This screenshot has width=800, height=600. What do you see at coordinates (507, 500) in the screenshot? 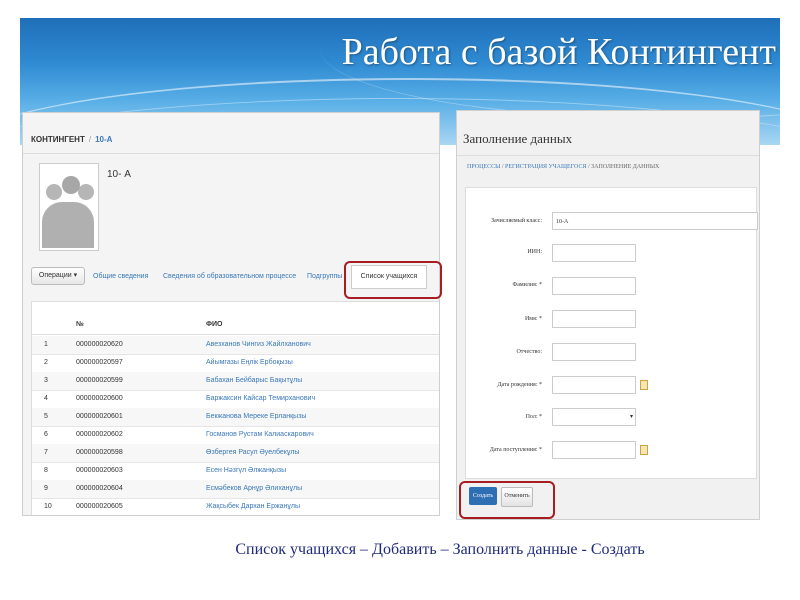
I see `highlight-frame-create` at bounding box center [507, 500].